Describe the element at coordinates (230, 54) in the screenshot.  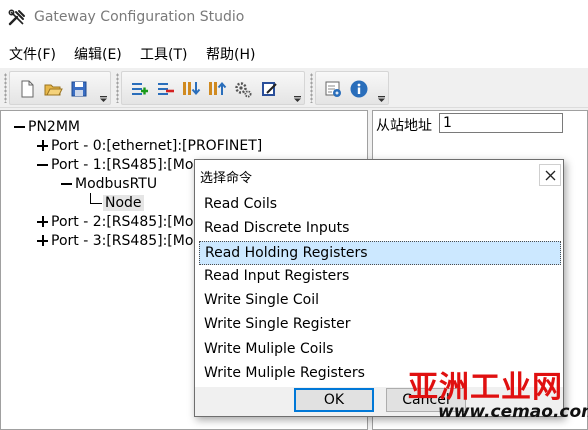
I see `menu-help: 帮助(H)` at that location.